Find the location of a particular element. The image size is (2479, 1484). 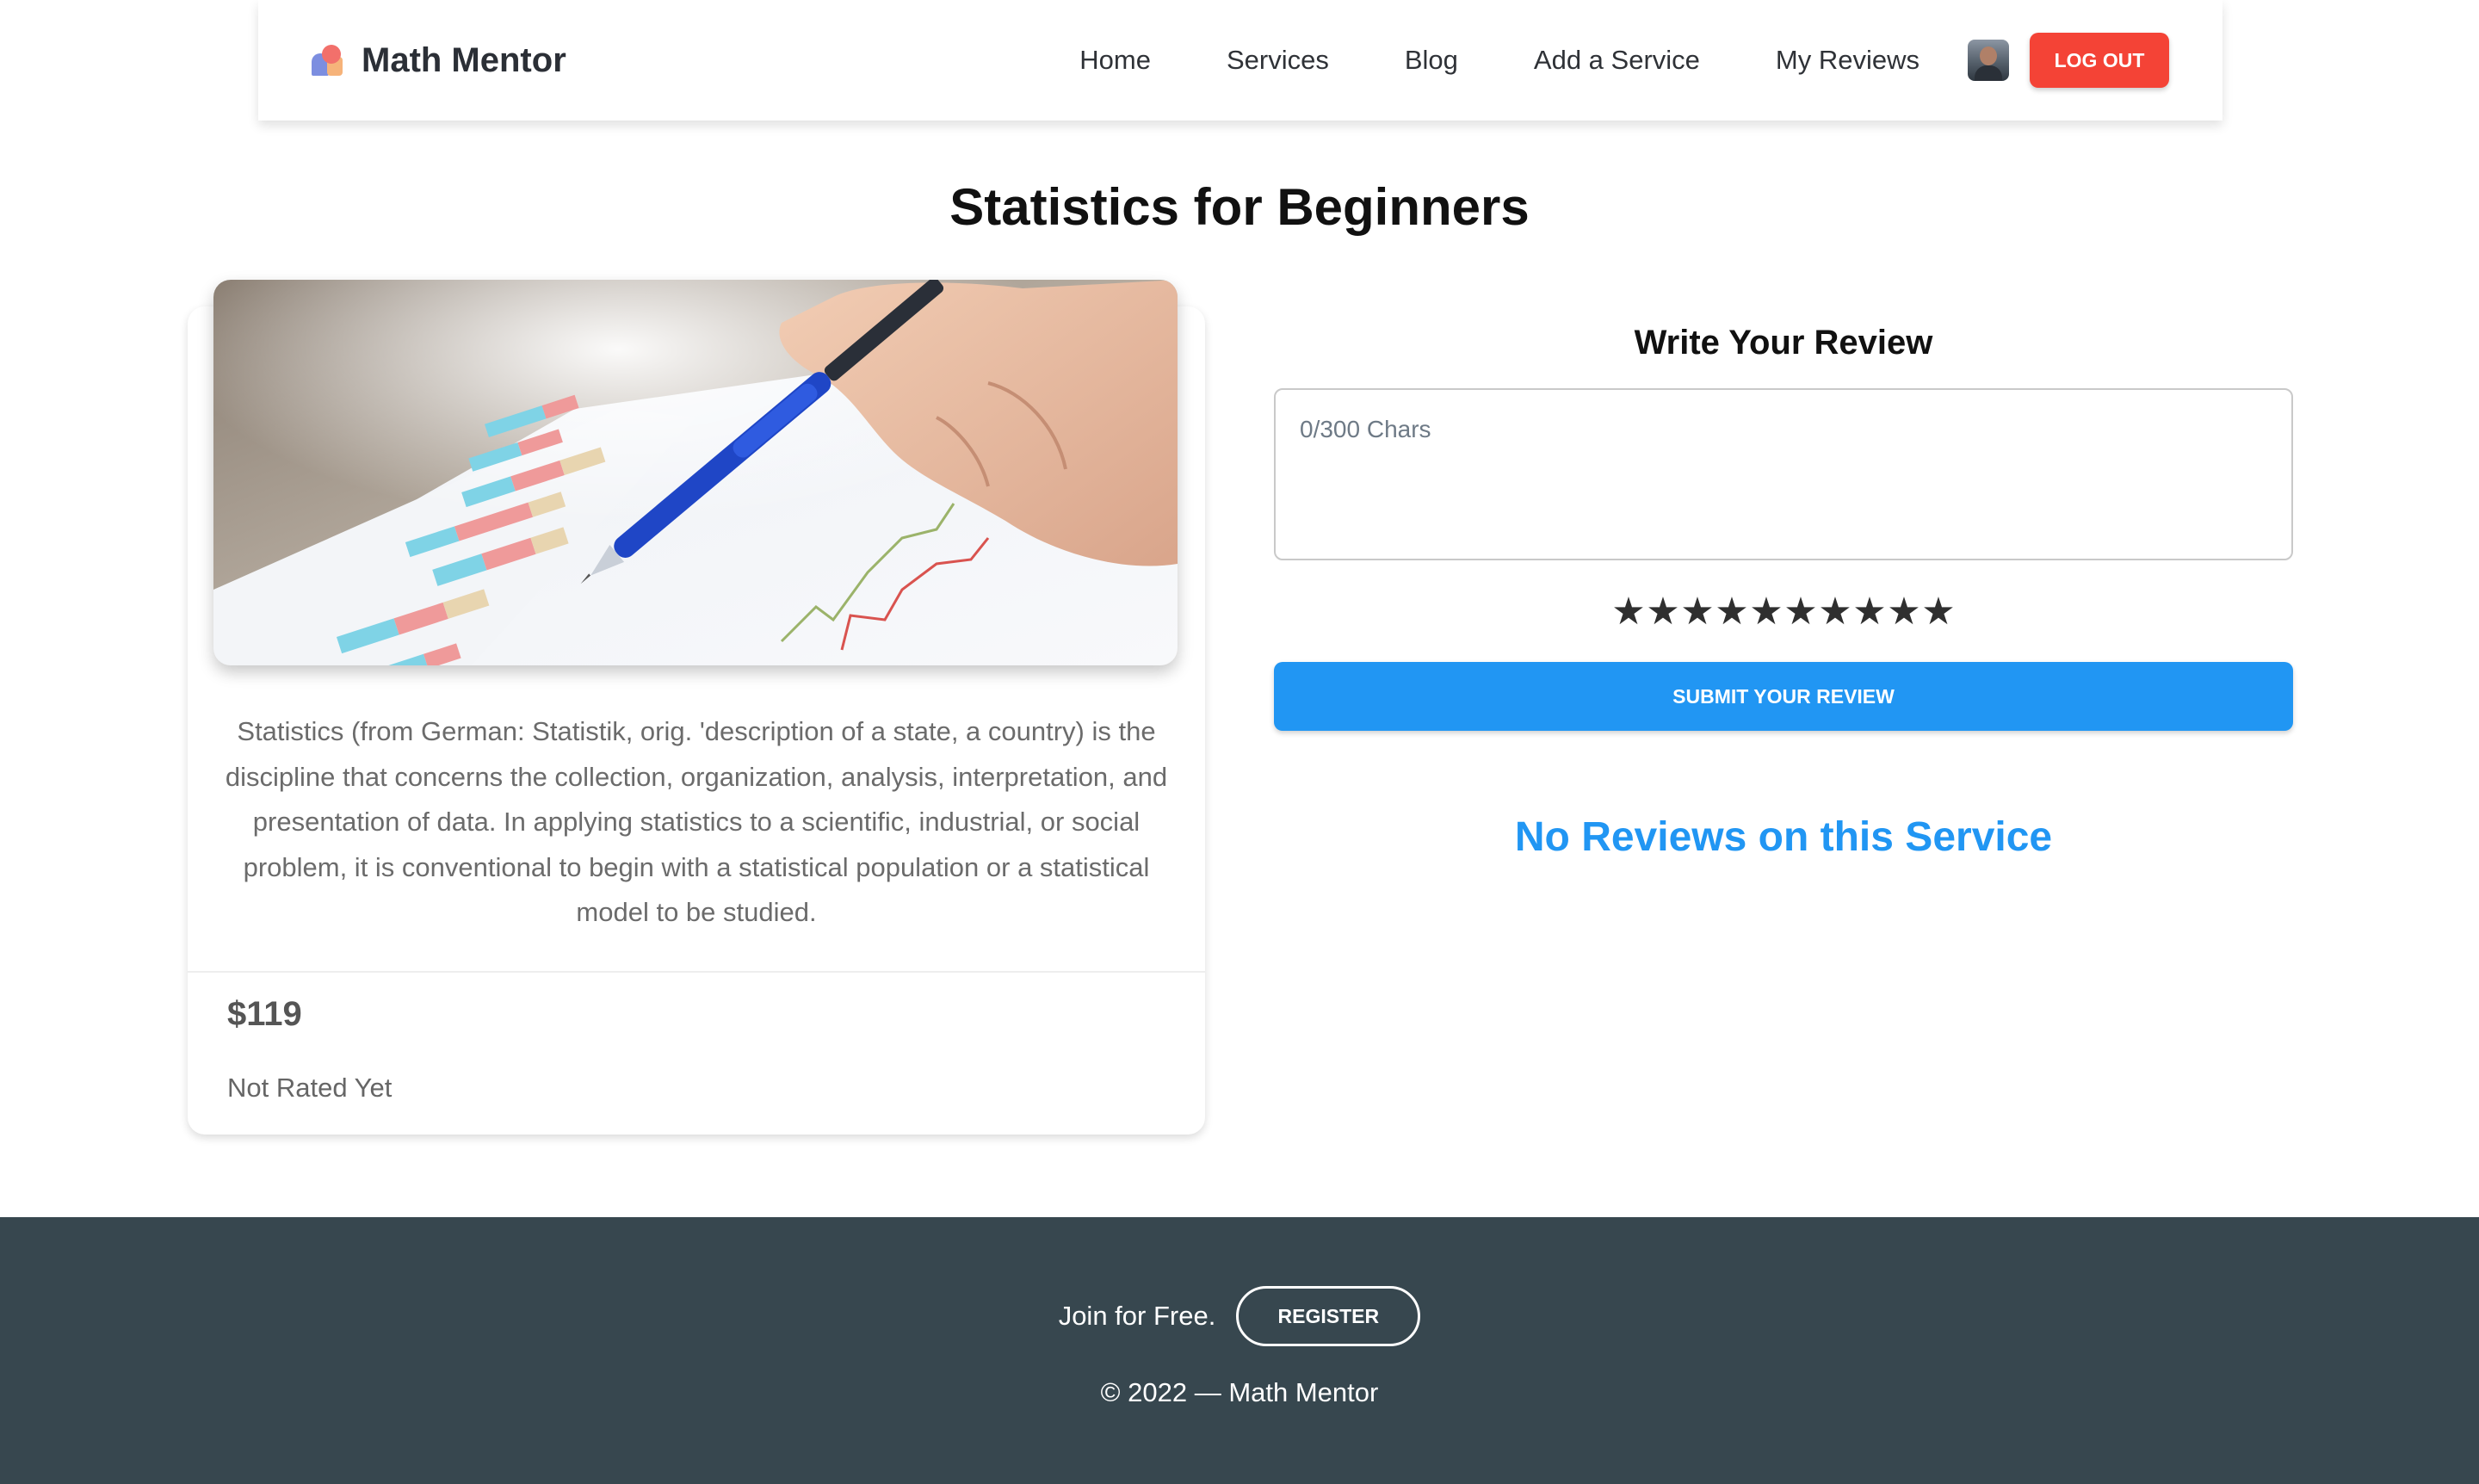

review-heading: Write Your Review is located at coordinates (1783, 343).